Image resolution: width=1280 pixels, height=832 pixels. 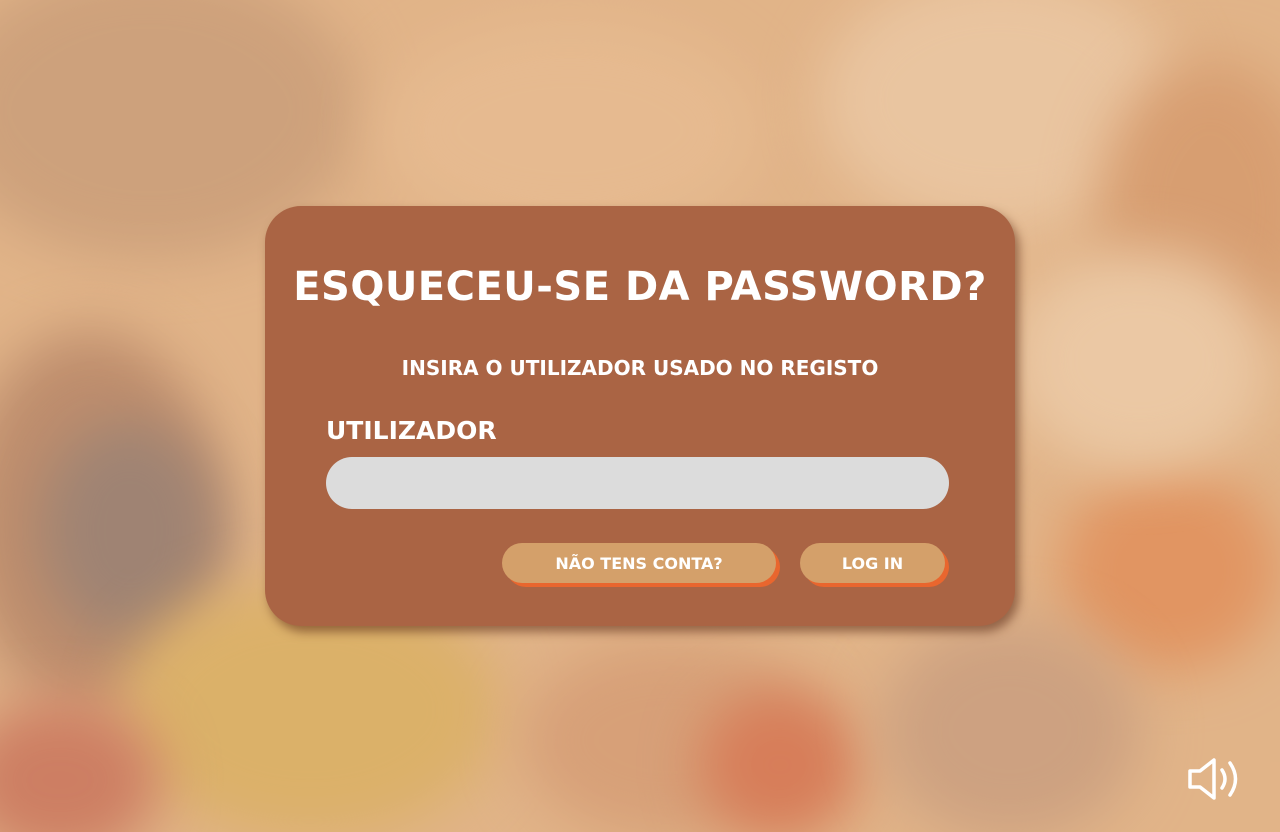 I want to click on username-input, so click(x=637, y=483).